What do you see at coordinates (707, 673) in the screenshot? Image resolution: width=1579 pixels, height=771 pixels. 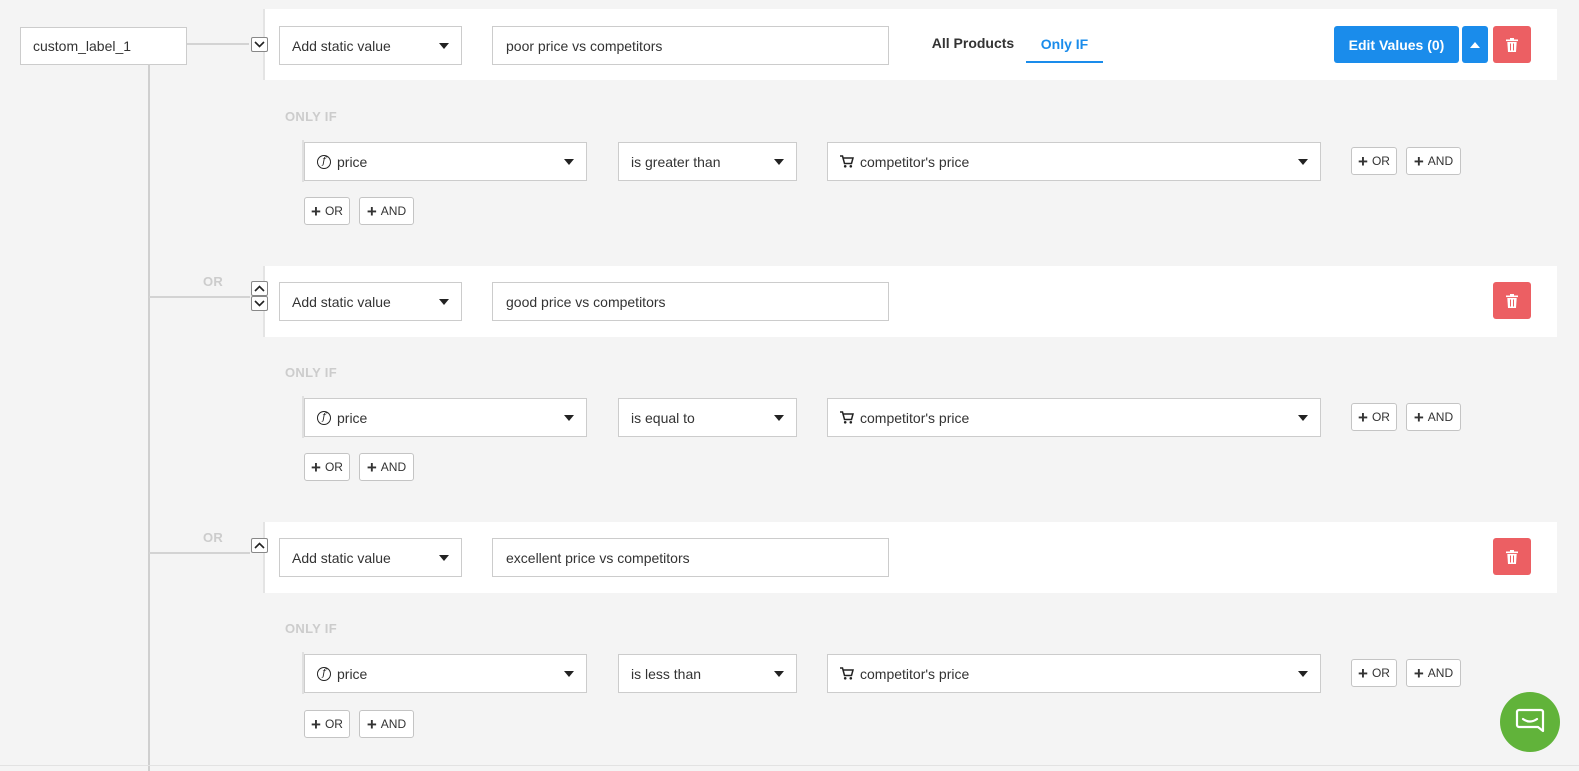 I see `condition-operator-select: is less than` at bounding box center [707, 673].